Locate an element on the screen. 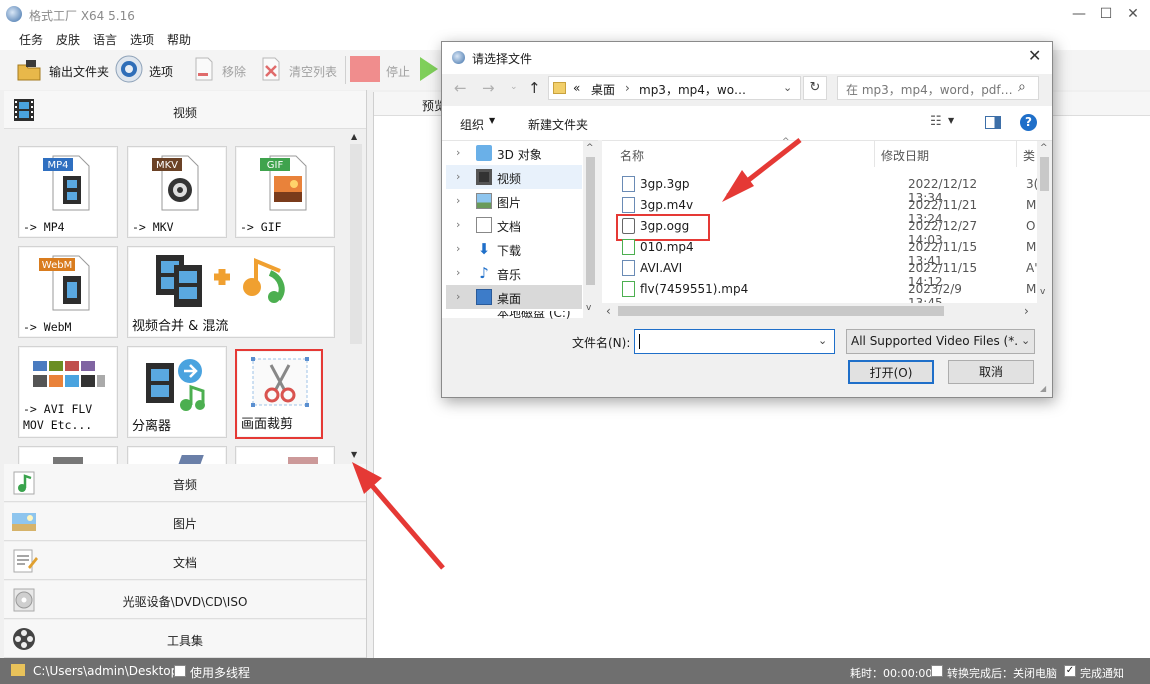  file-row: 3gp.3gp 2022/12/12 13:34 is located at coordinates (806, 189).